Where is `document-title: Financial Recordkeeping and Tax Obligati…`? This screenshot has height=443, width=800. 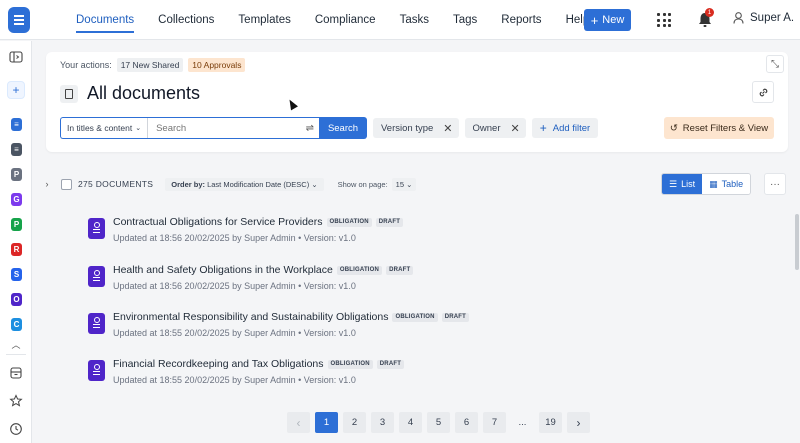 document-title: Financial Recordkeeping and Tax Obligati… is located at coordinates (259, 364).